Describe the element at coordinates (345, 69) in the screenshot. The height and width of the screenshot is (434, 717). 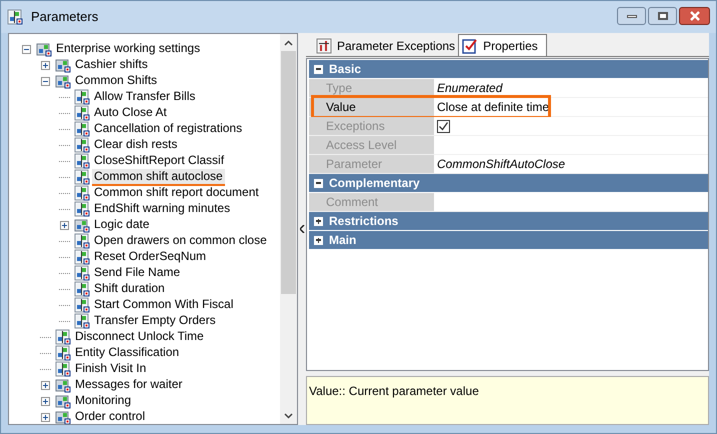
I see `category-header: Basic` at that location.